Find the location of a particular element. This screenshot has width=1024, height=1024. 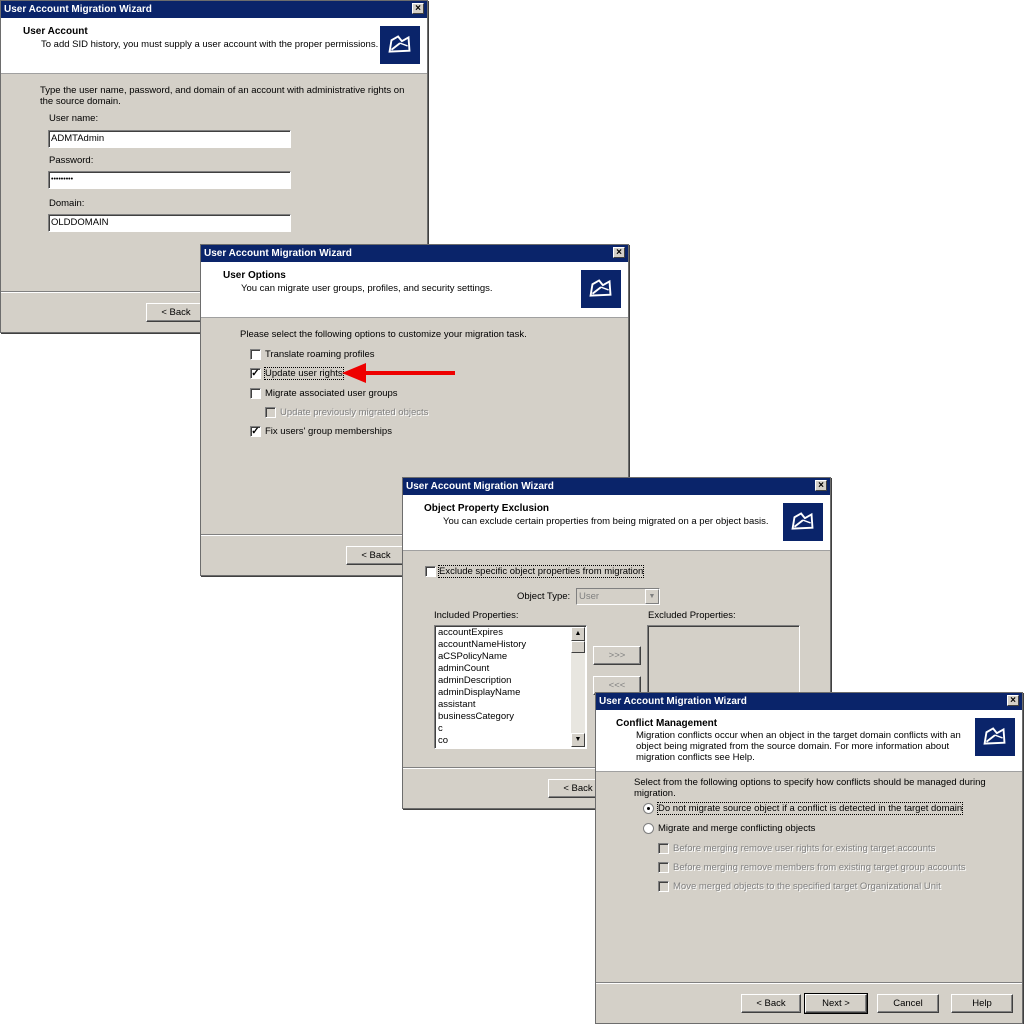

red-arrow-icon is located at coordinates (398, 373).